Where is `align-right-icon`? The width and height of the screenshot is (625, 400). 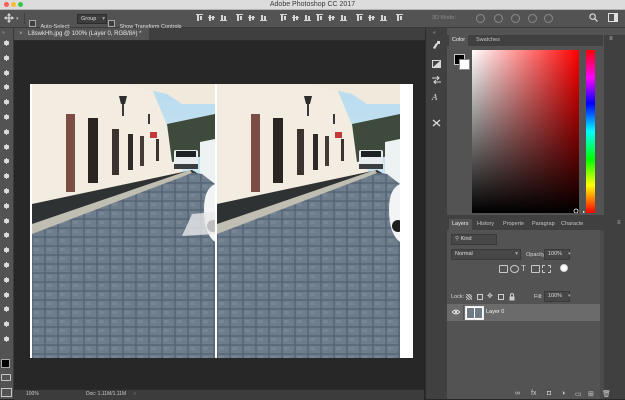 align-right-icon is located at coordinates (263, 18).